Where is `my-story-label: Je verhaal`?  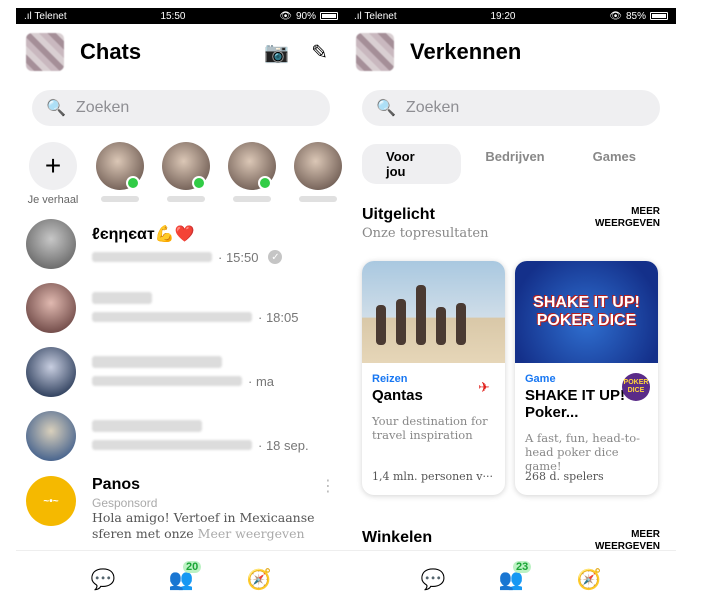
my-story-label: Je verhaal is located at coordinates (53, 200).